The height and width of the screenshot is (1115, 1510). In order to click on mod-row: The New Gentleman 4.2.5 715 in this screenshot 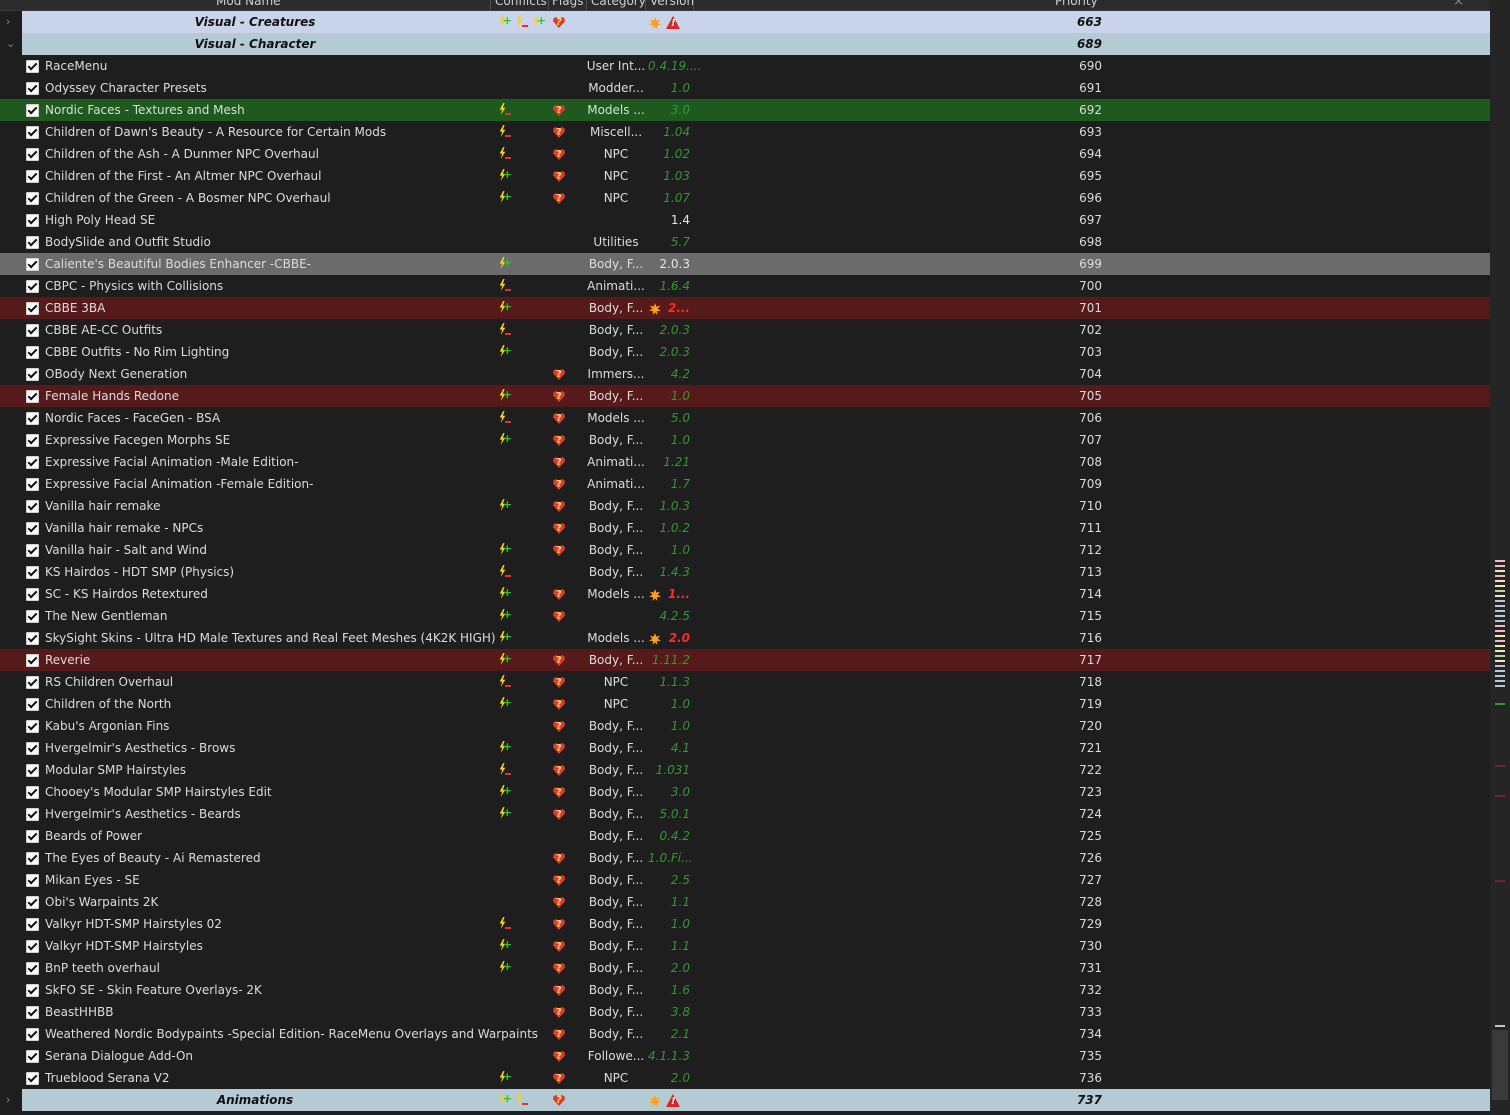, I will do `click(745, 616)`.